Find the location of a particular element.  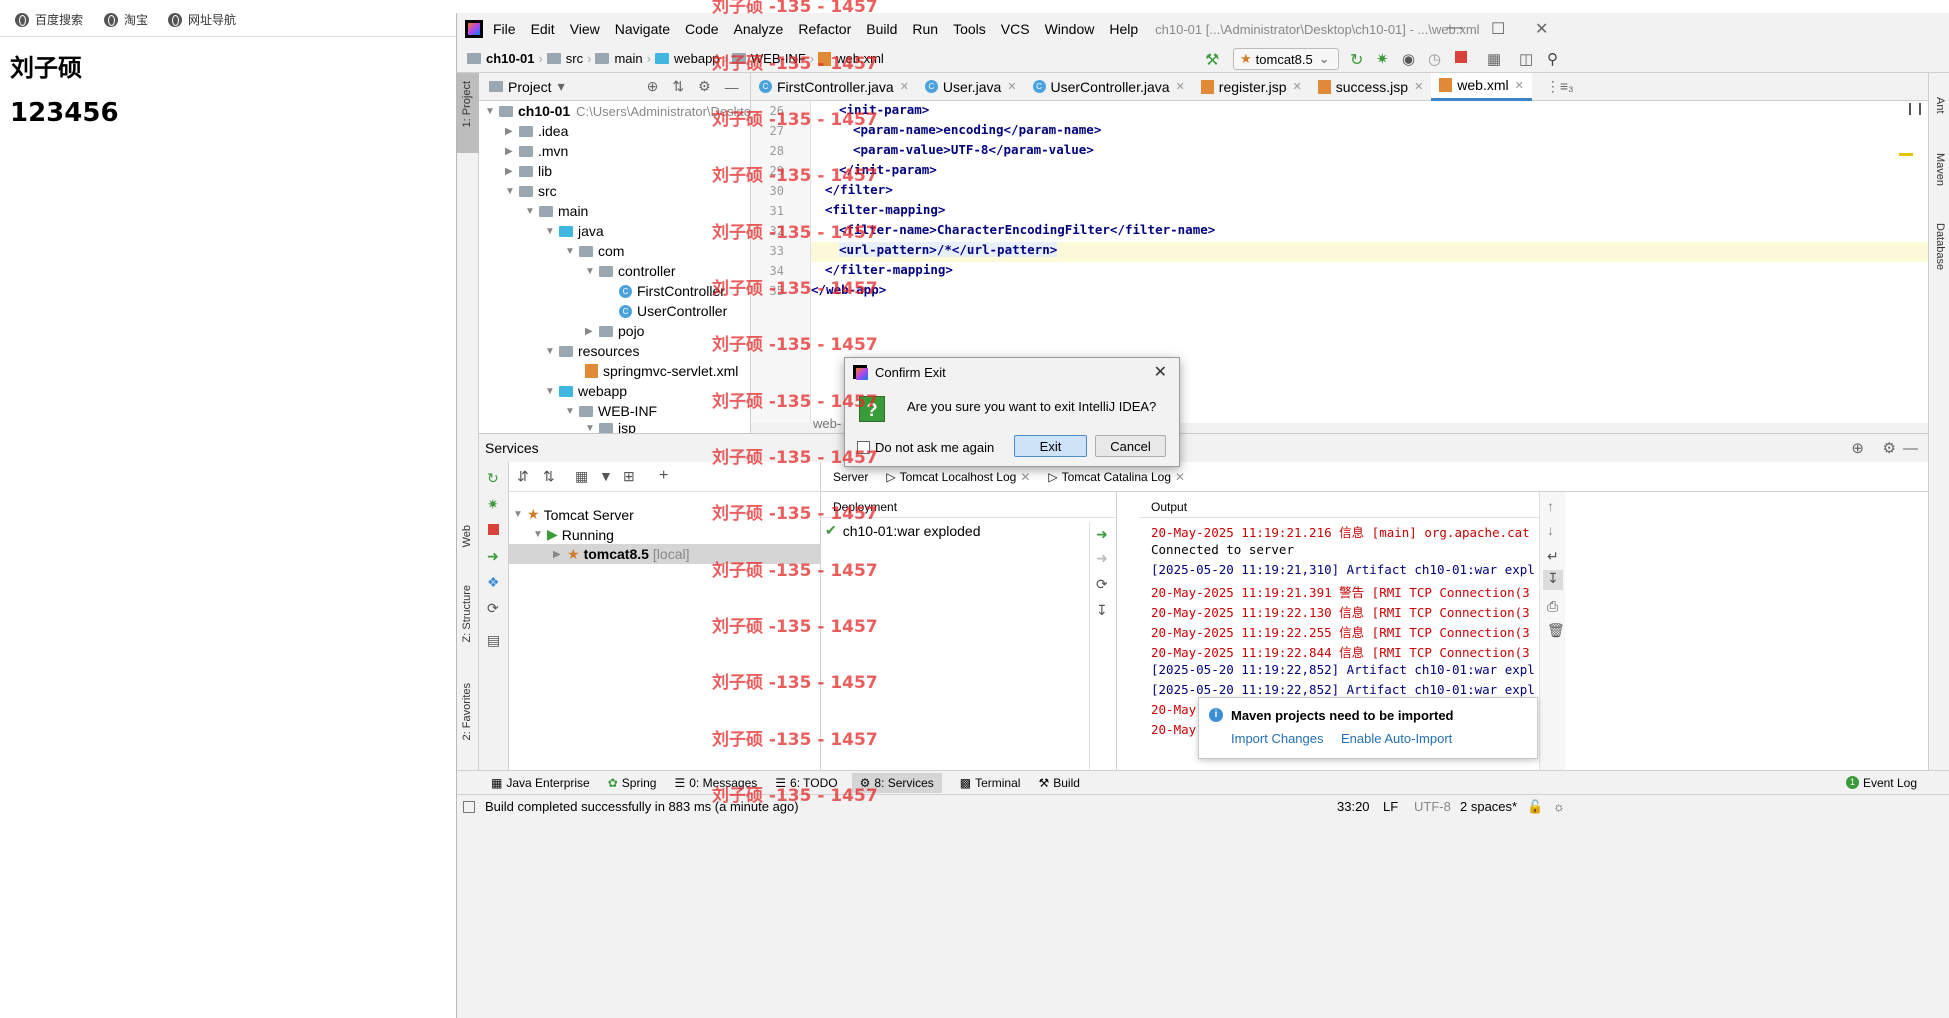

tab-web-xml: web.xml ✕ is located at coordinates (1481, 86).